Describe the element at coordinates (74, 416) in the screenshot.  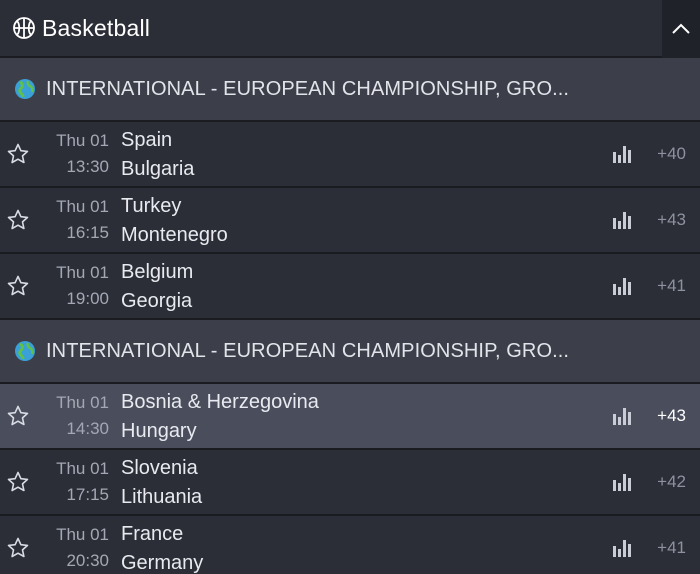
I see `match-datetime: Thu 01 14:30` at that location.